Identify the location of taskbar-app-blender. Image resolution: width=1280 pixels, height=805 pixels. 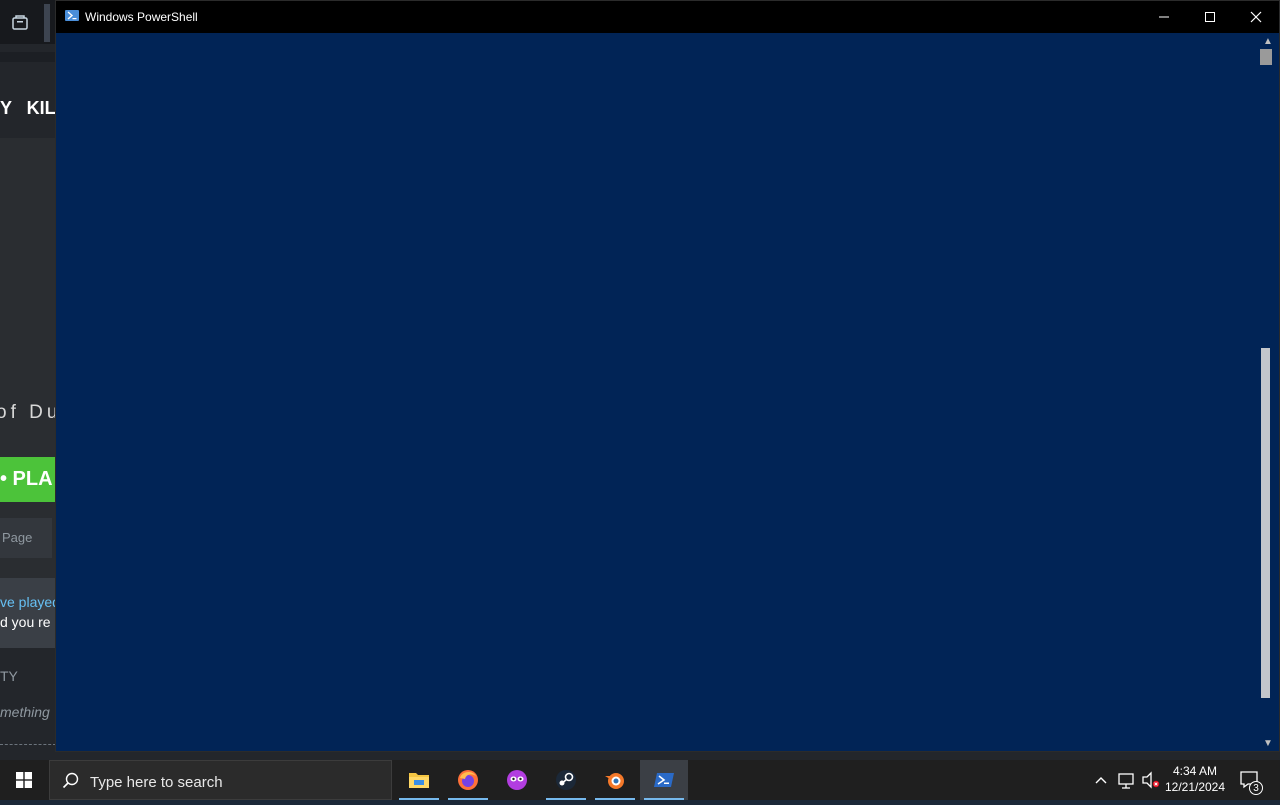
(615, 780).